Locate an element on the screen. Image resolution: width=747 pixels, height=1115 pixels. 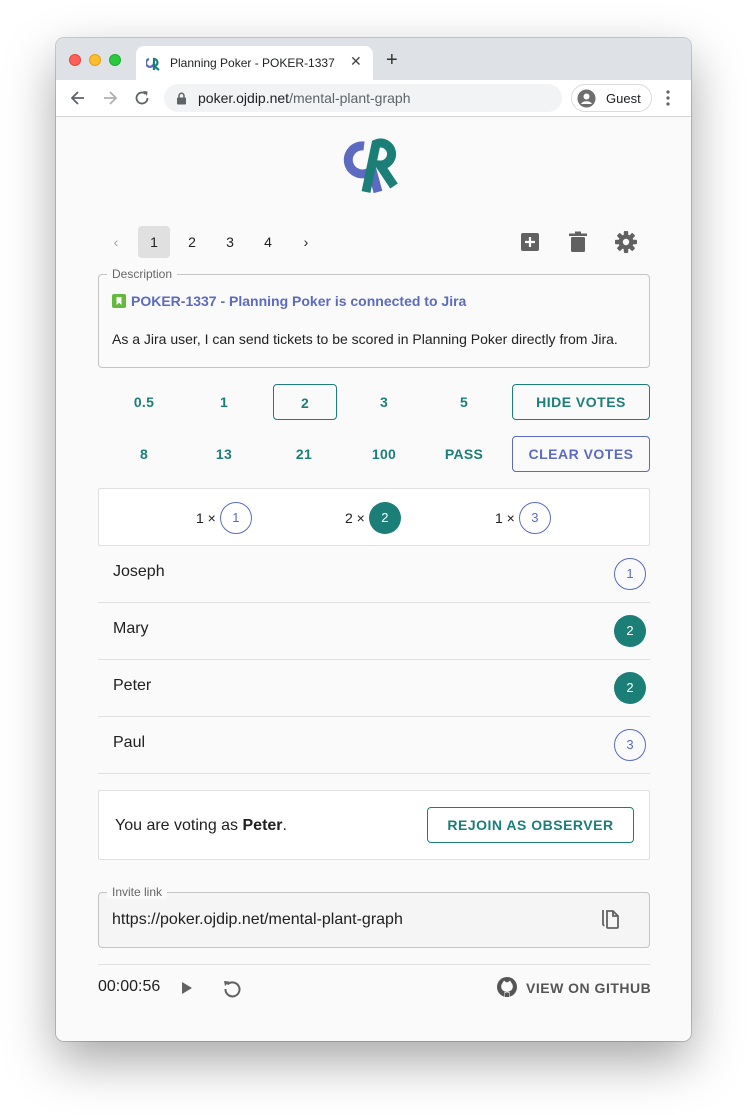
title-bar: Planning Poker - POKER-1337 ✕ + is located at coordinates (373, 59).